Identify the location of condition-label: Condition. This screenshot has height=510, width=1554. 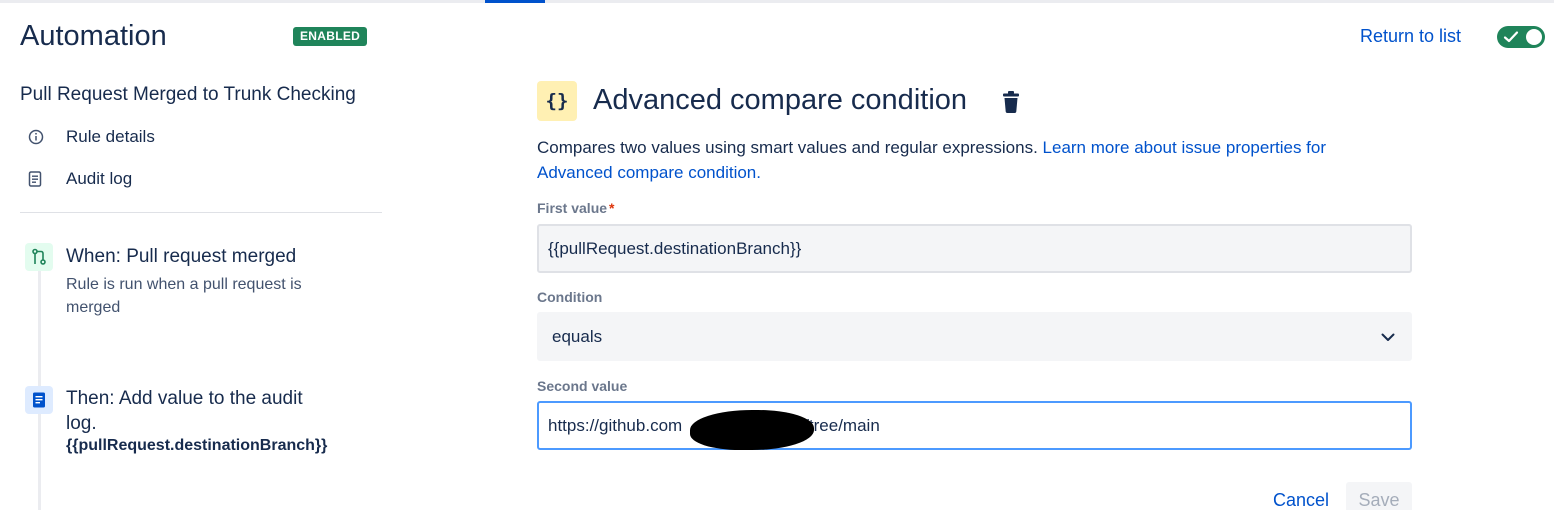
(570, 297).